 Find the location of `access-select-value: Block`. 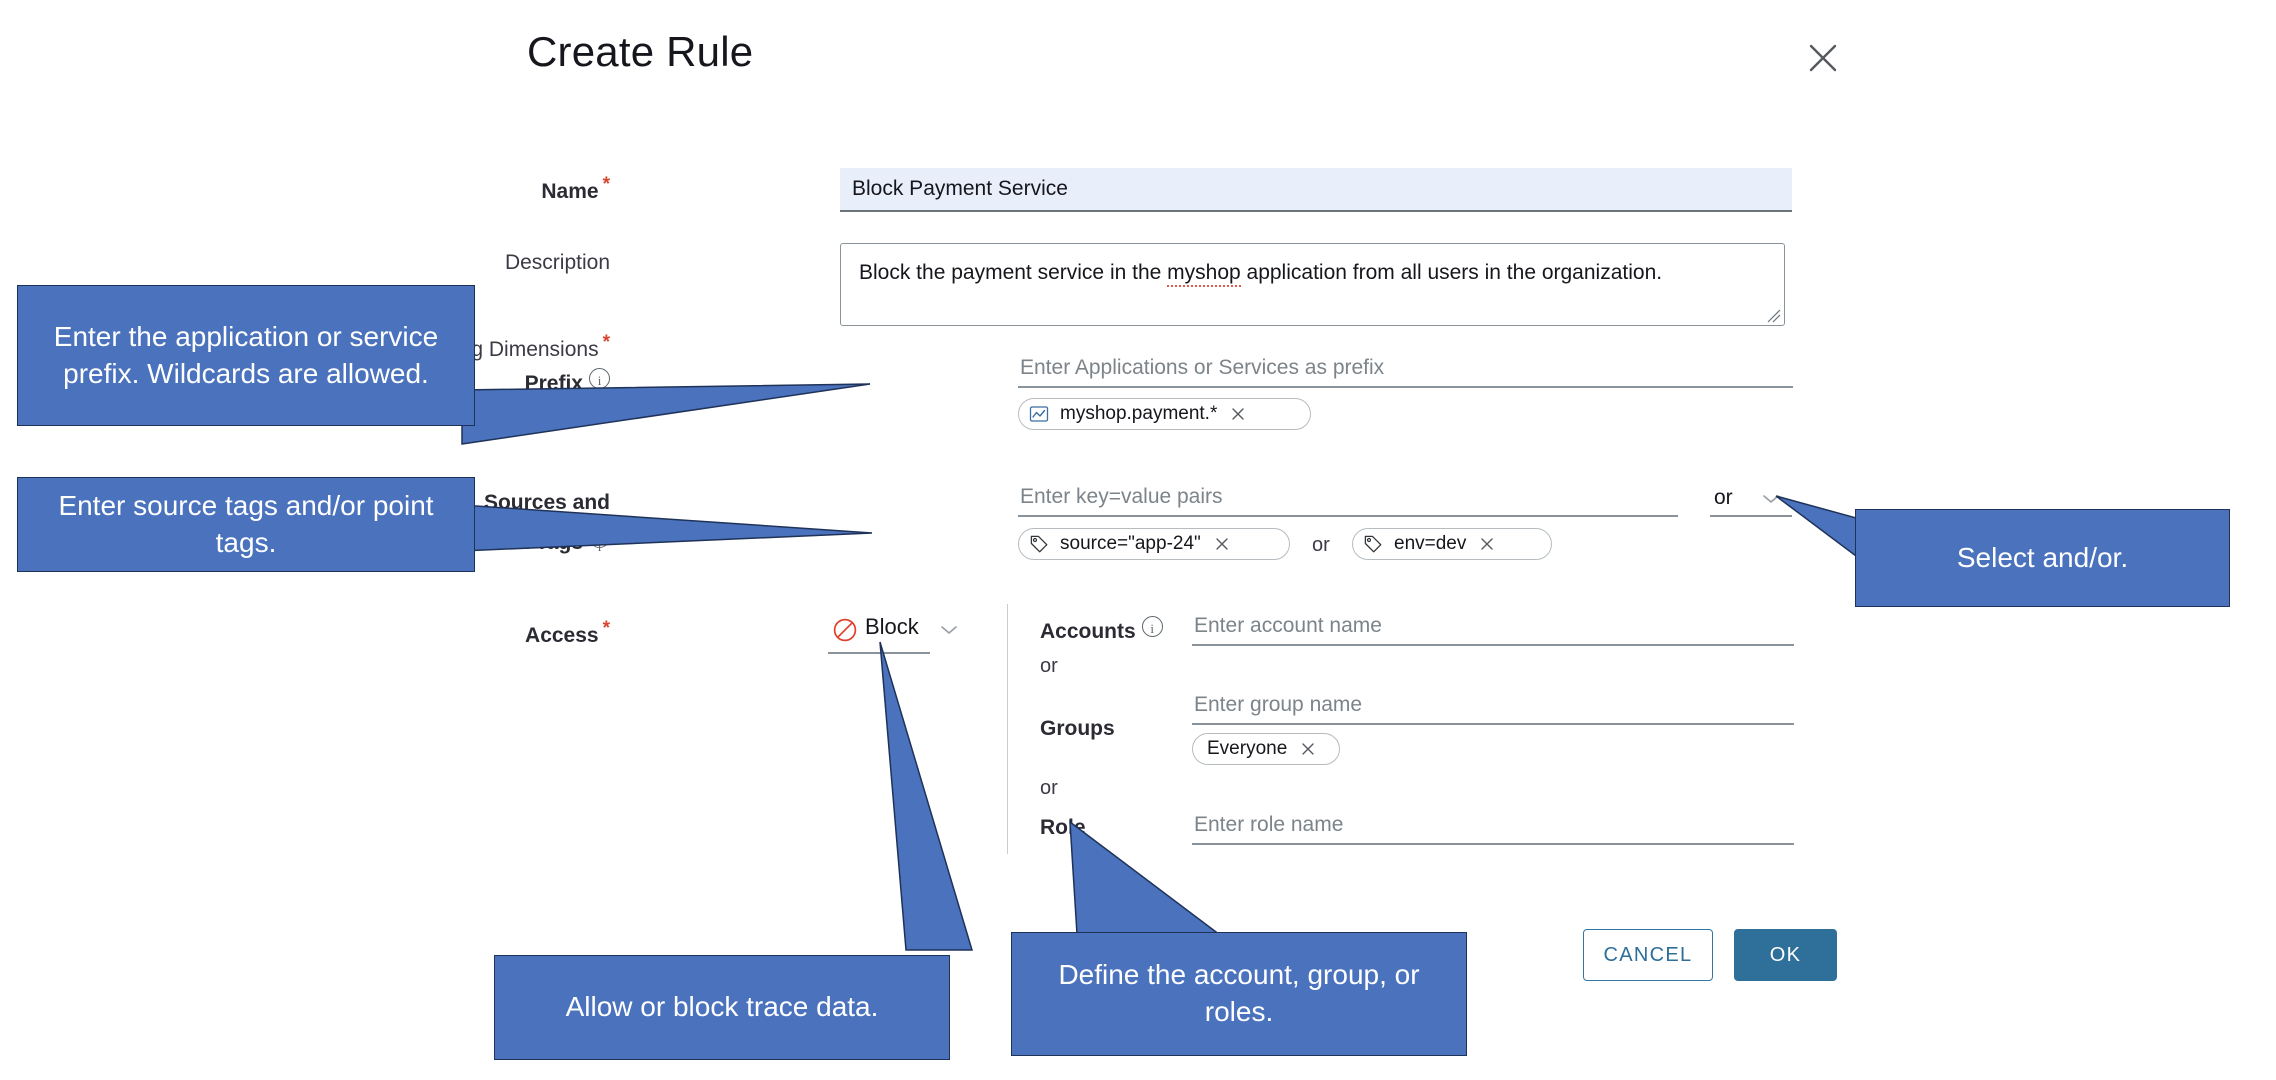

access-select-value: Block is located at coordinates (892, 626).